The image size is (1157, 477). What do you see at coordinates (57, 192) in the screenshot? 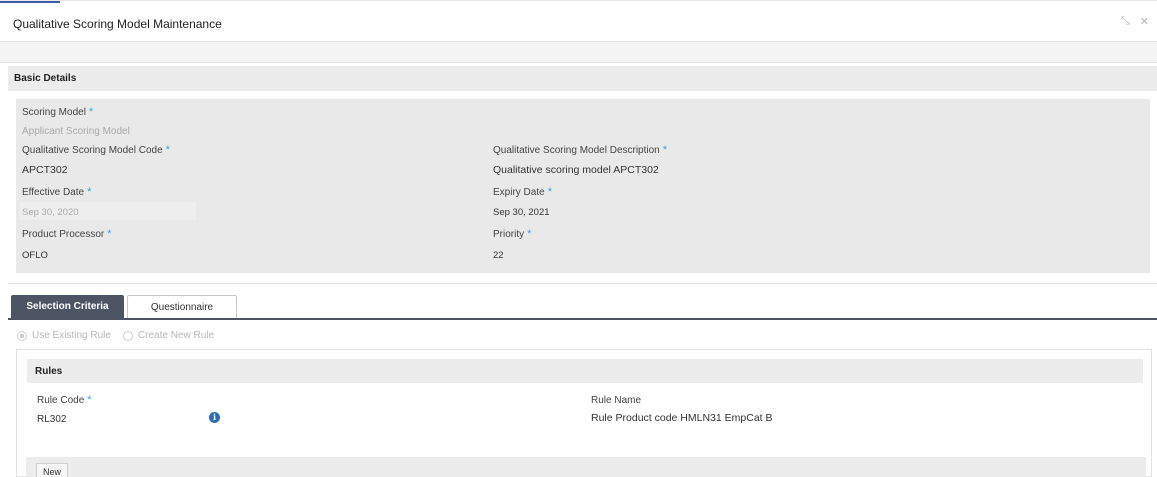
I see `effective-date-label: Effective Date *` at bounding box center [57, 192].